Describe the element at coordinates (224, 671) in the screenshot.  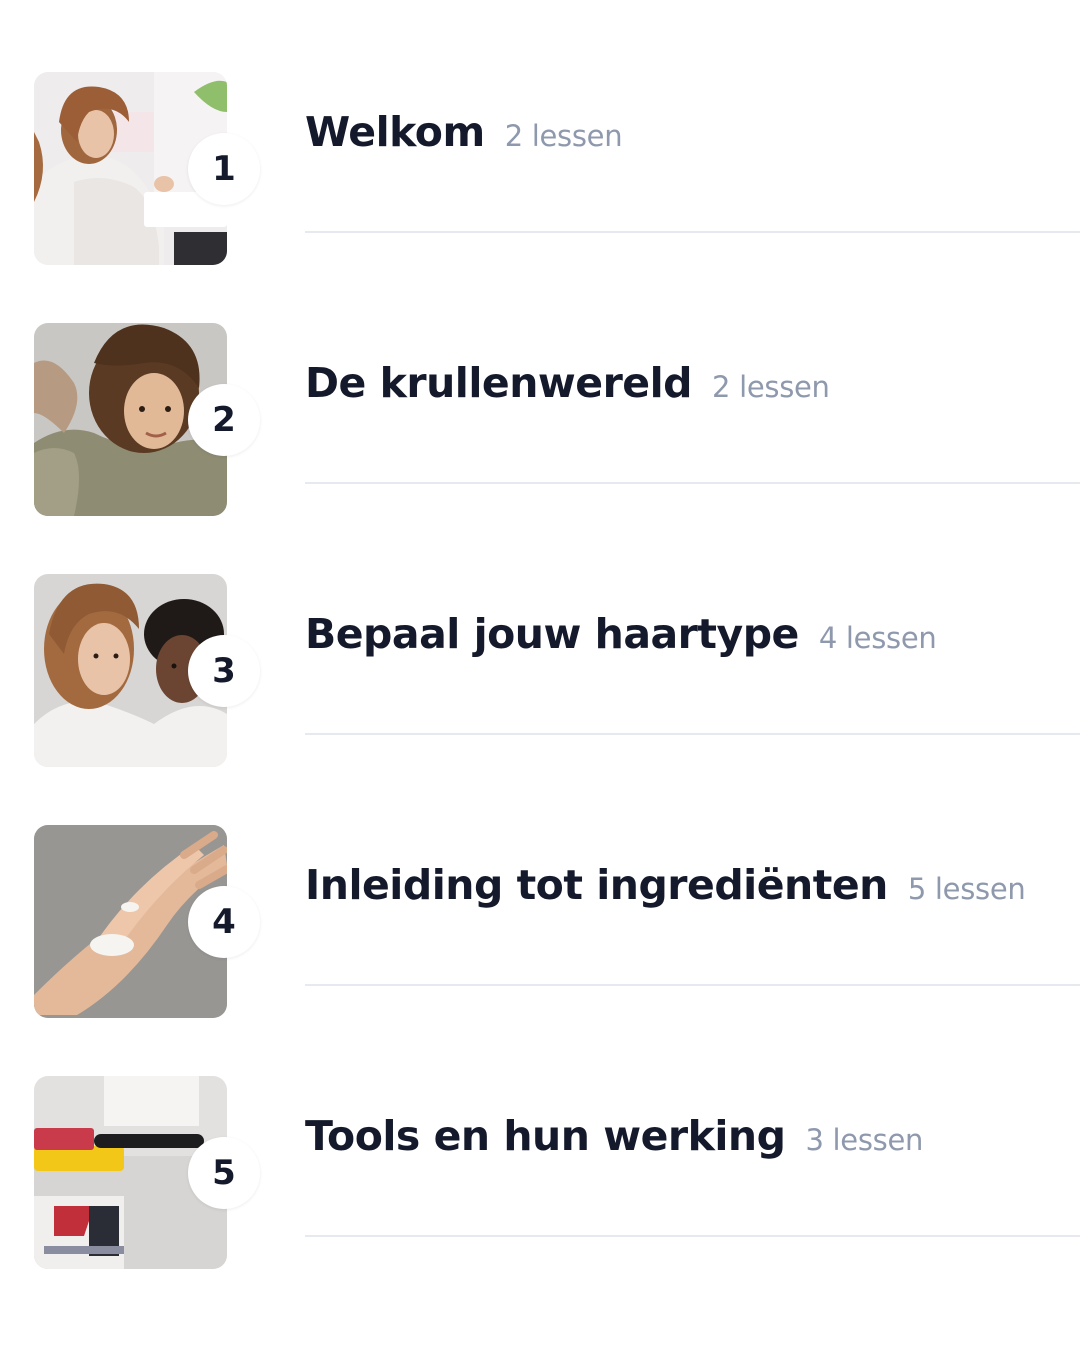
I see `module-number-badge: 3` at that location.